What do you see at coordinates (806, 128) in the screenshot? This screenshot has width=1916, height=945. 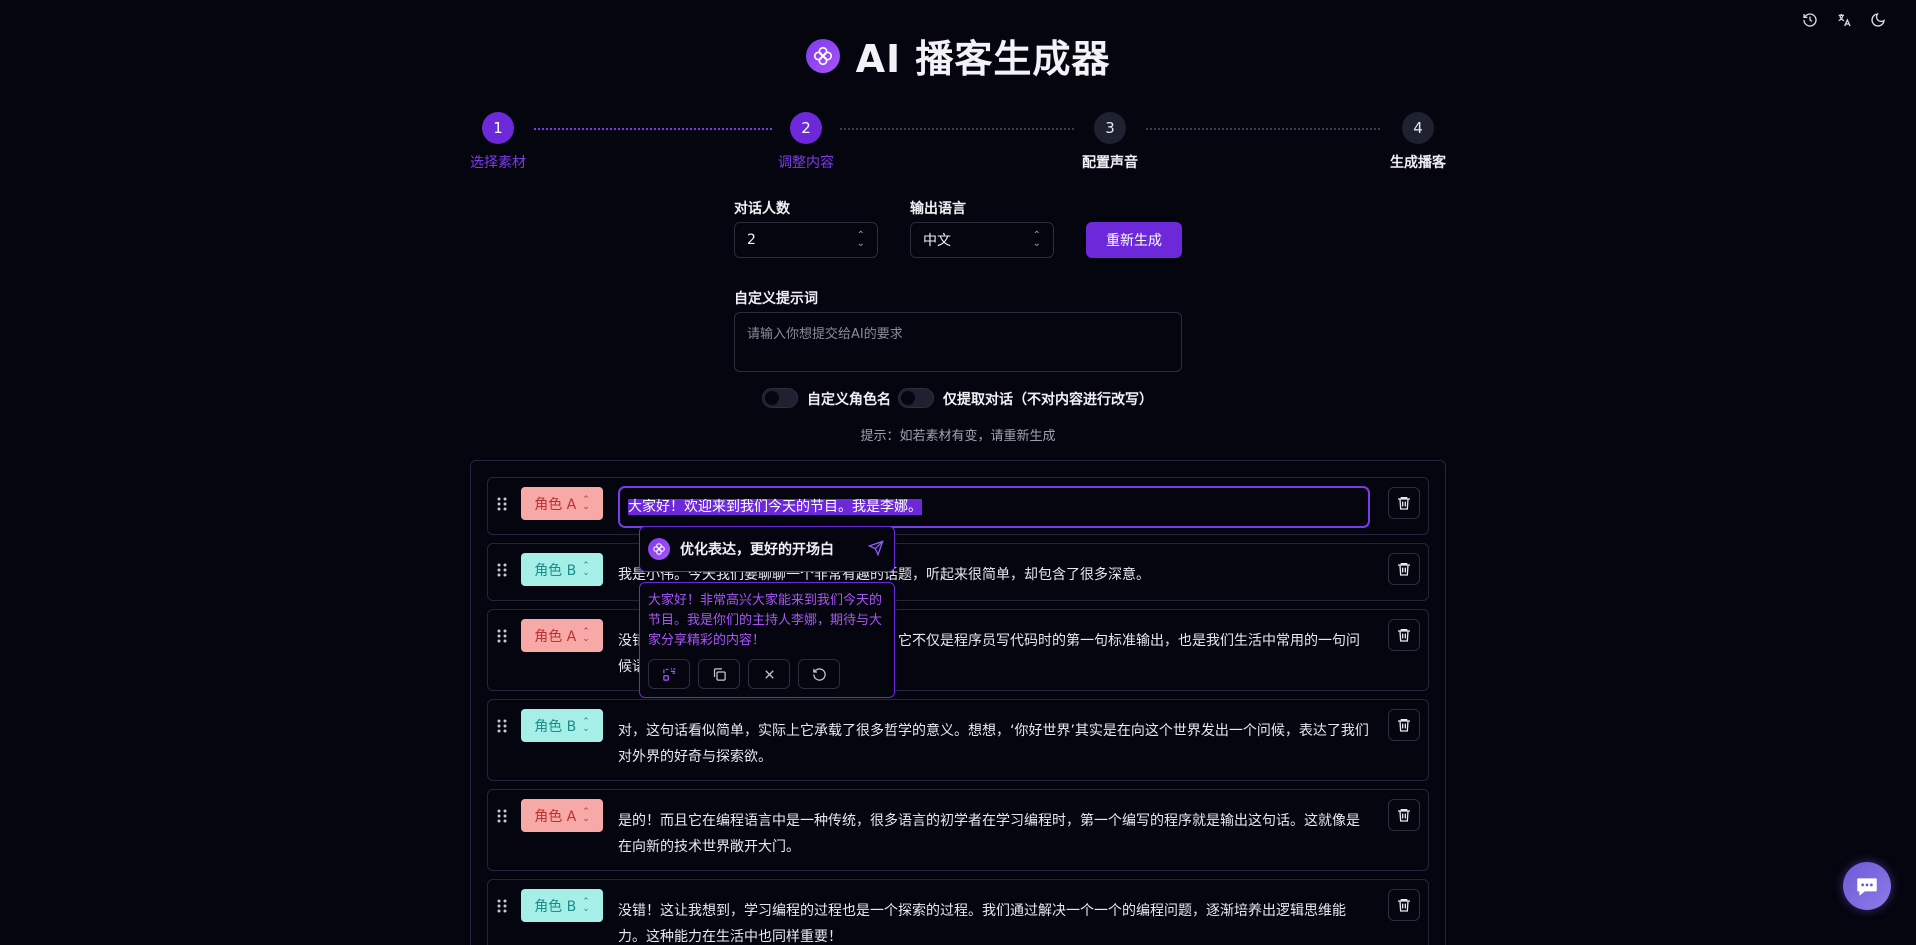 I see `step-number: 2` at bounding box center [806, 128].